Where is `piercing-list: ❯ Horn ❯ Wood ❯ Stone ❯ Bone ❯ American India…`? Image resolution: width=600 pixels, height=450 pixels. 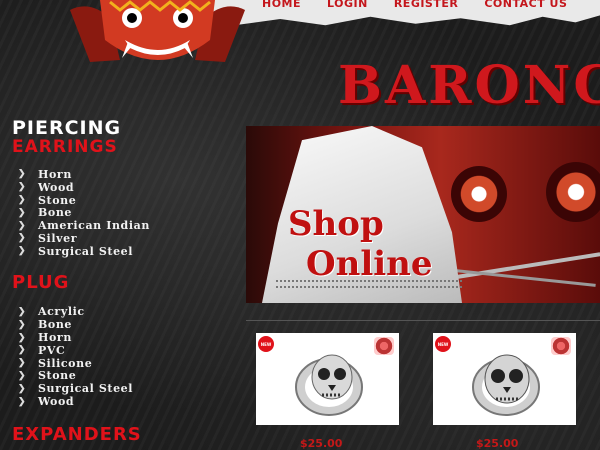 piercing-list: ❯ Horn ❯ Wood ❯ Stone ❯ Bone ❯ American India… is located at coordinates (112, 213).